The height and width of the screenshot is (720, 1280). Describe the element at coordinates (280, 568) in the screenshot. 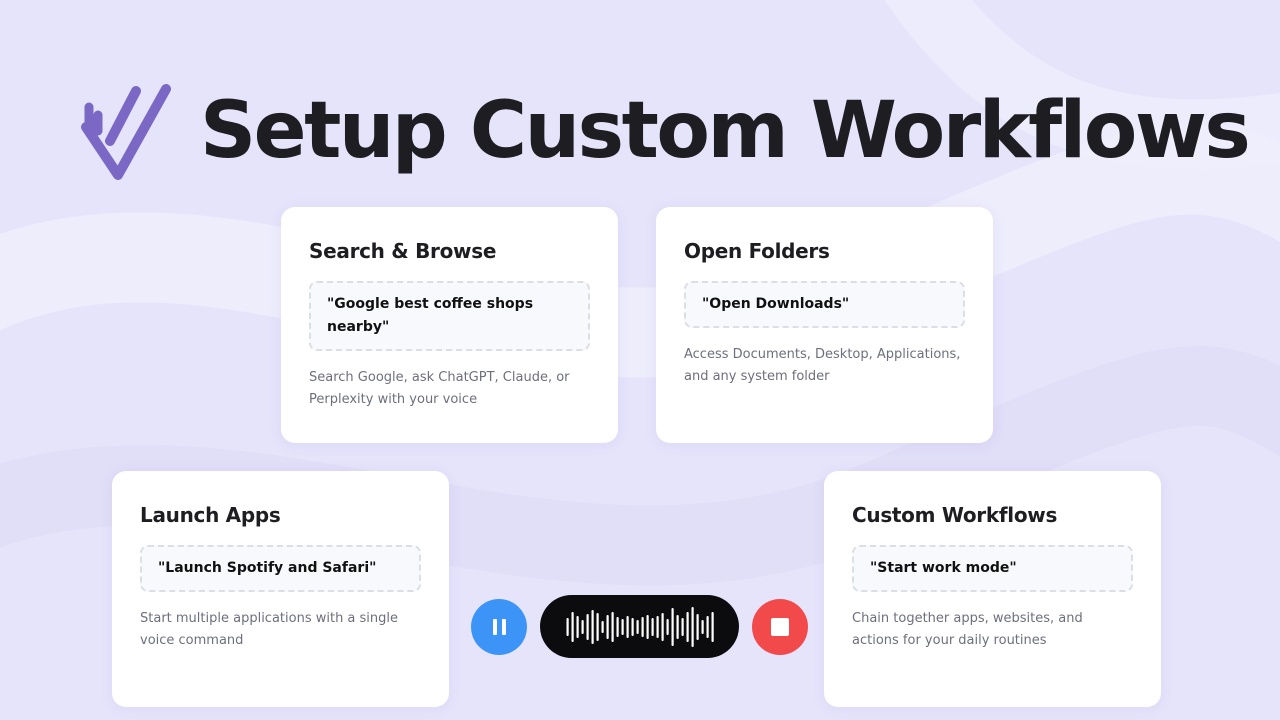

I see `command-example: "Launch Spotify and Safari"` at that location.